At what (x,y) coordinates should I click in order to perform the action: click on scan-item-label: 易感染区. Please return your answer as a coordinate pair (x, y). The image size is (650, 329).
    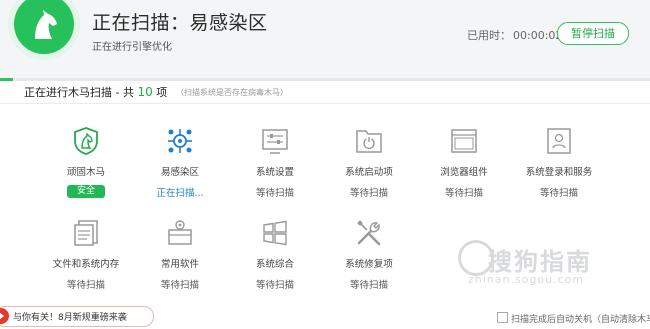
    Looking at the image, I should click on (179, 172).